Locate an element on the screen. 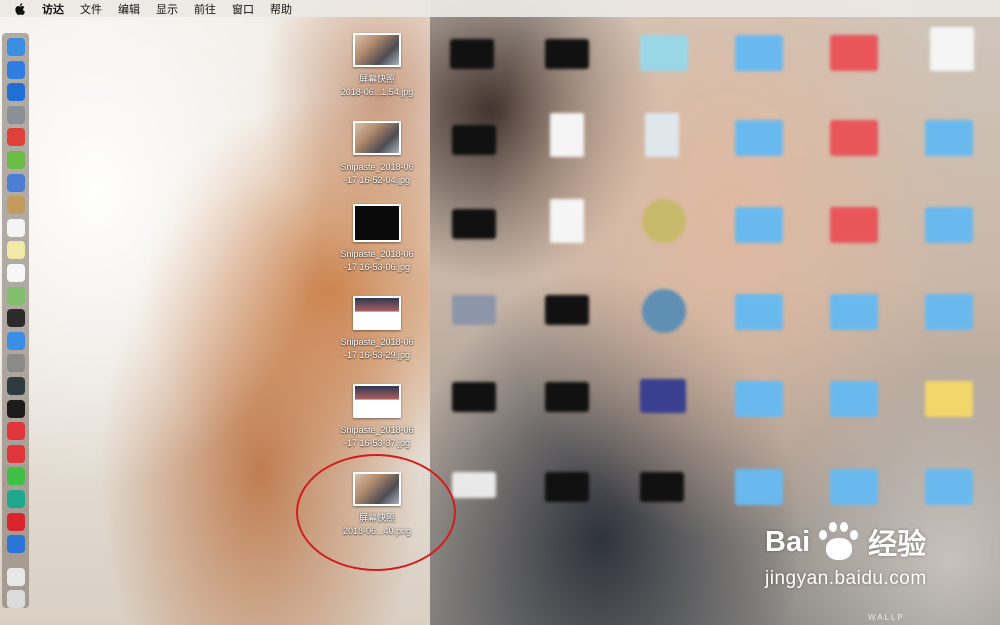  wechat-icon is located at coordinates (16, 476).